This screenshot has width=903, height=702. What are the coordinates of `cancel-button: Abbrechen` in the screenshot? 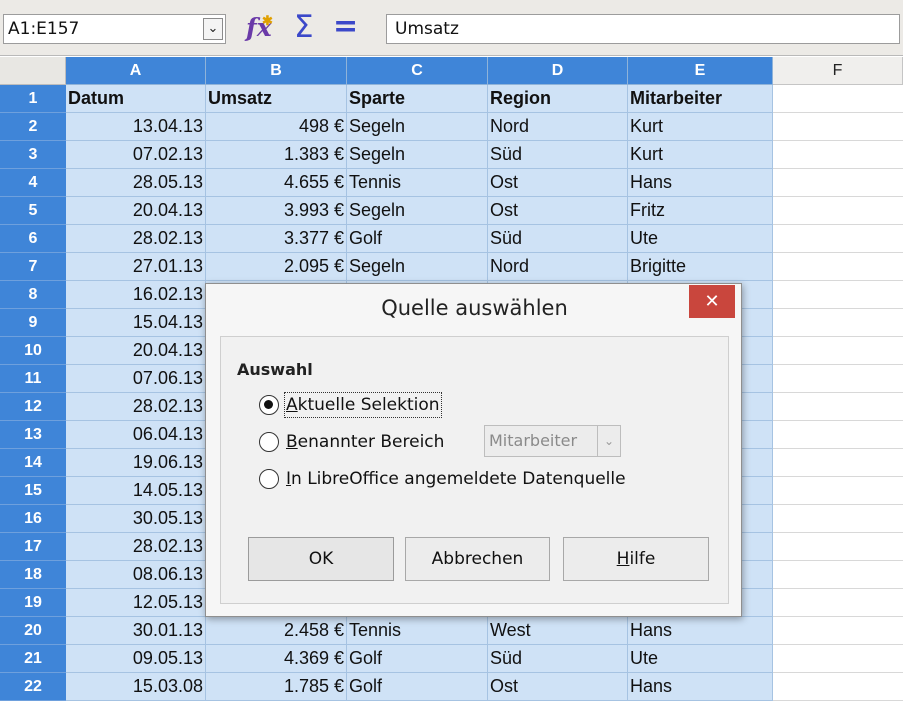 It's located at (477, 559).